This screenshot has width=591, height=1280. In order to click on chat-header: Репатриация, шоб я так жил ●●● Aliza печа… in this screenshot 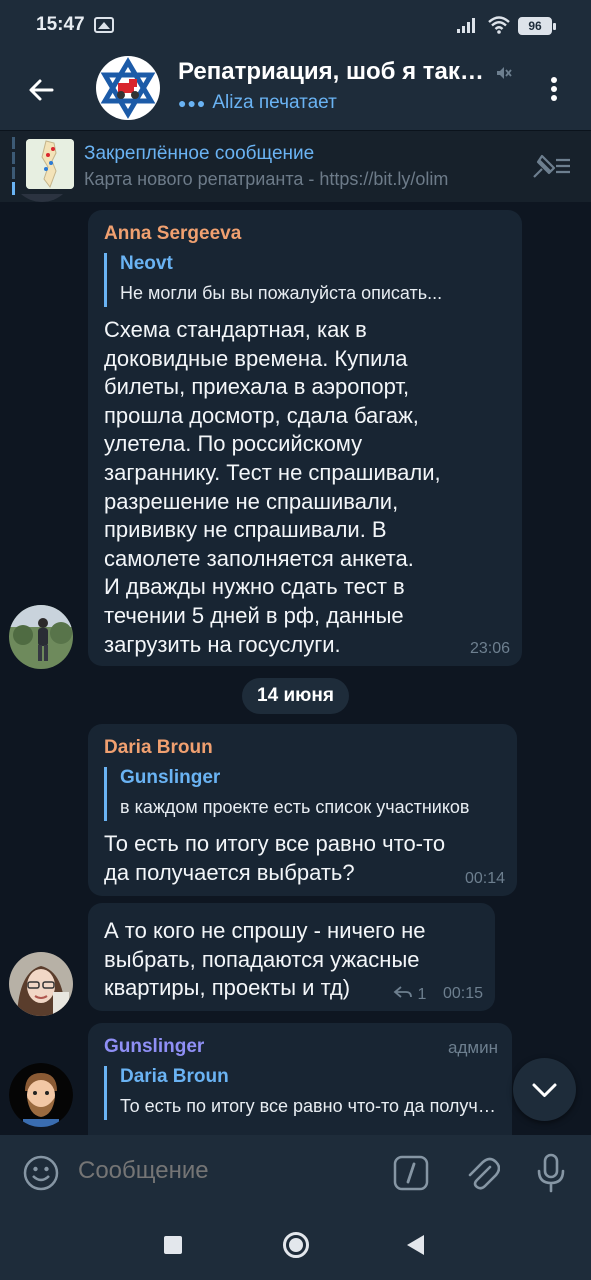, I will do `click(295, 91)`.